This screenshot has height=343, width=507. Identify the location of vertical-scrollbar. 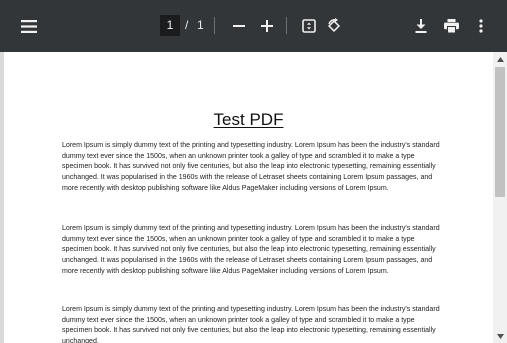
(500, 197).